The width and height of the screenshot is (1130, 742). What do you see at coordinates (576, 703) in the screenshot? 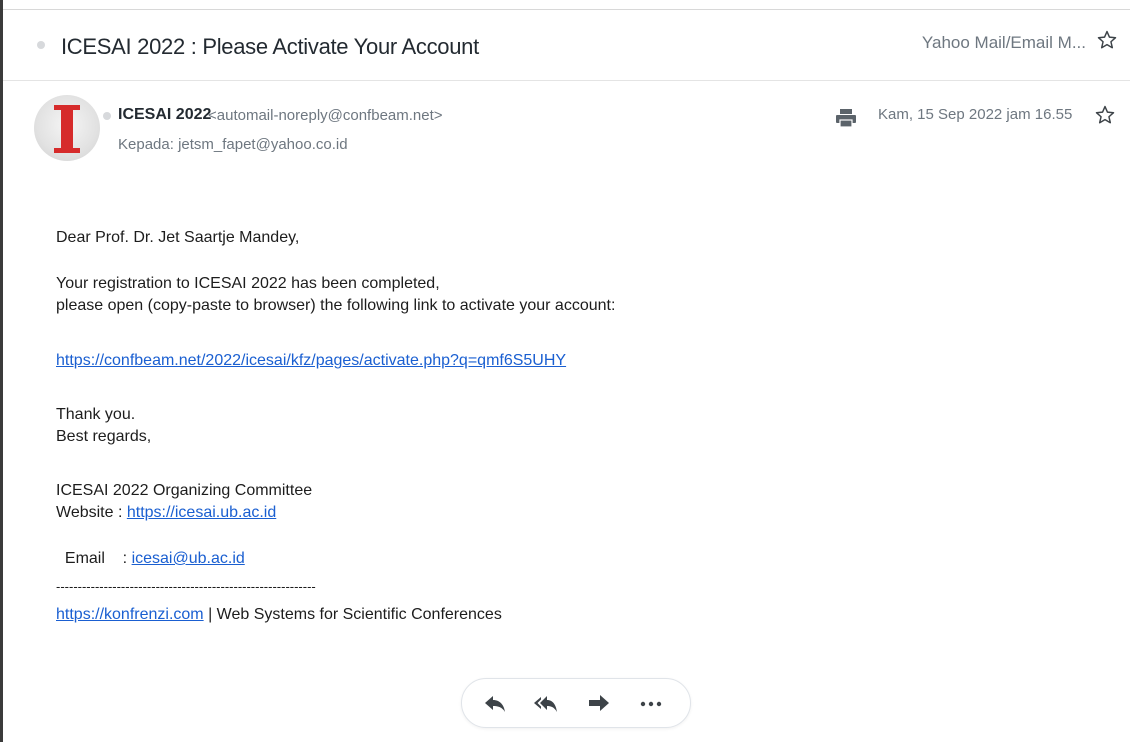
I see `message-action-bar` at bounding box center [576, 703].